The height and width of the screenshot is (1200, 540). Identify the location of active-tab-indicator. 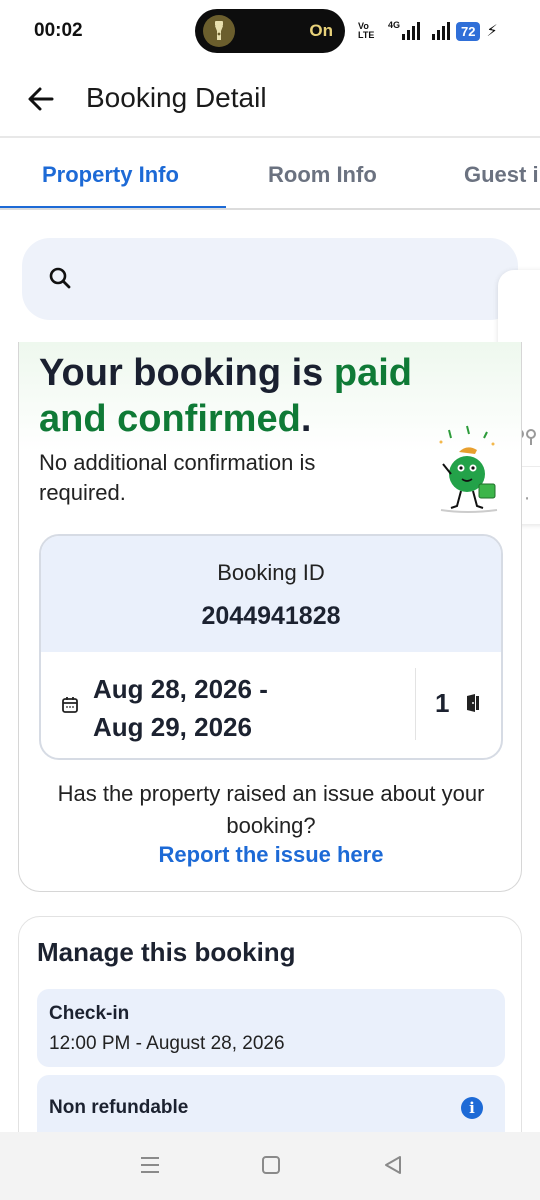
(113, 207).